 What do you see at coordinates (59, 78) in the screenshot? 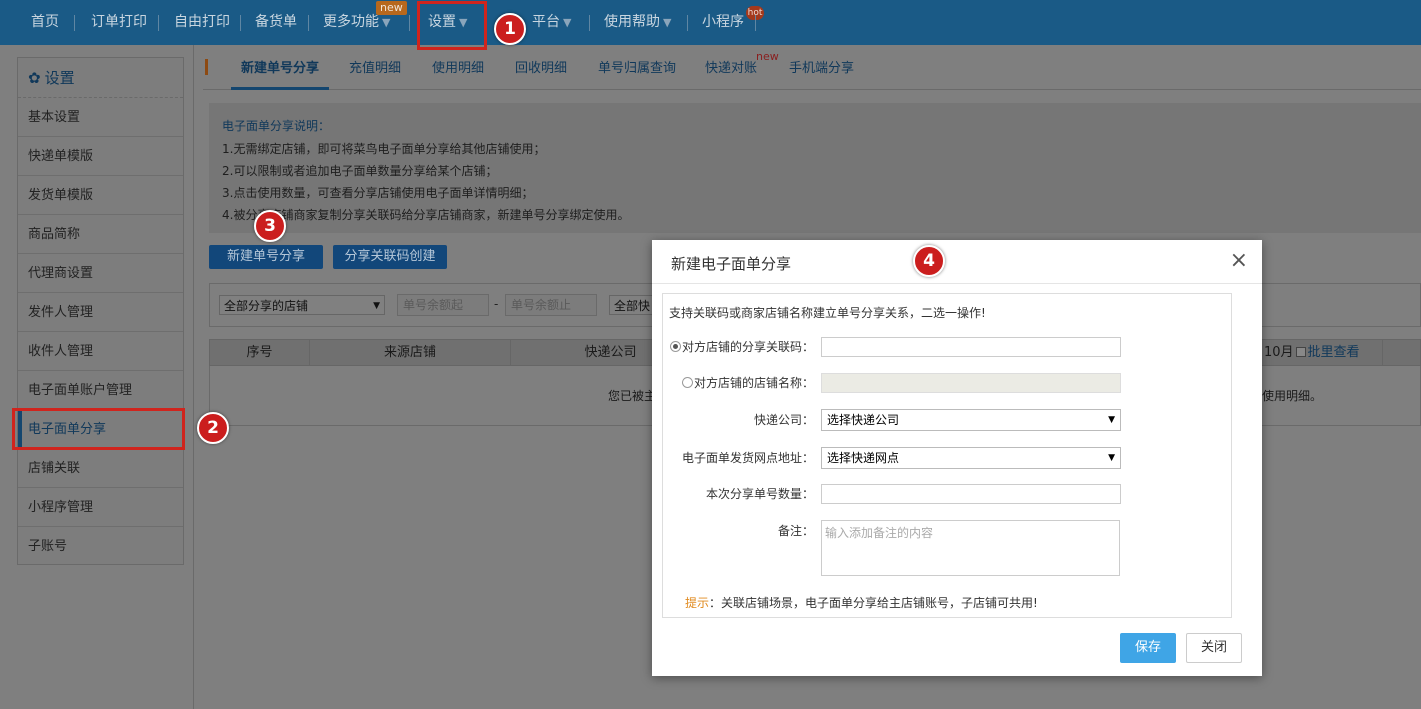
I see `sidebar-title-label: 设置` at bounding box center [59, 78].